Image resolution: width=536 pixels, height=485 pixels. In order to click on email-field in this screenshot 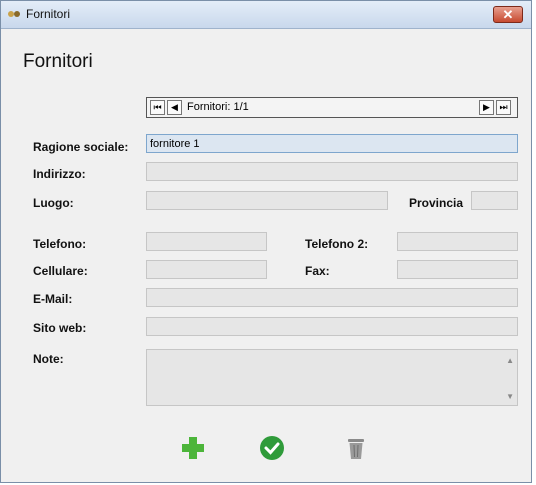, I will do `click(332, 297)`.